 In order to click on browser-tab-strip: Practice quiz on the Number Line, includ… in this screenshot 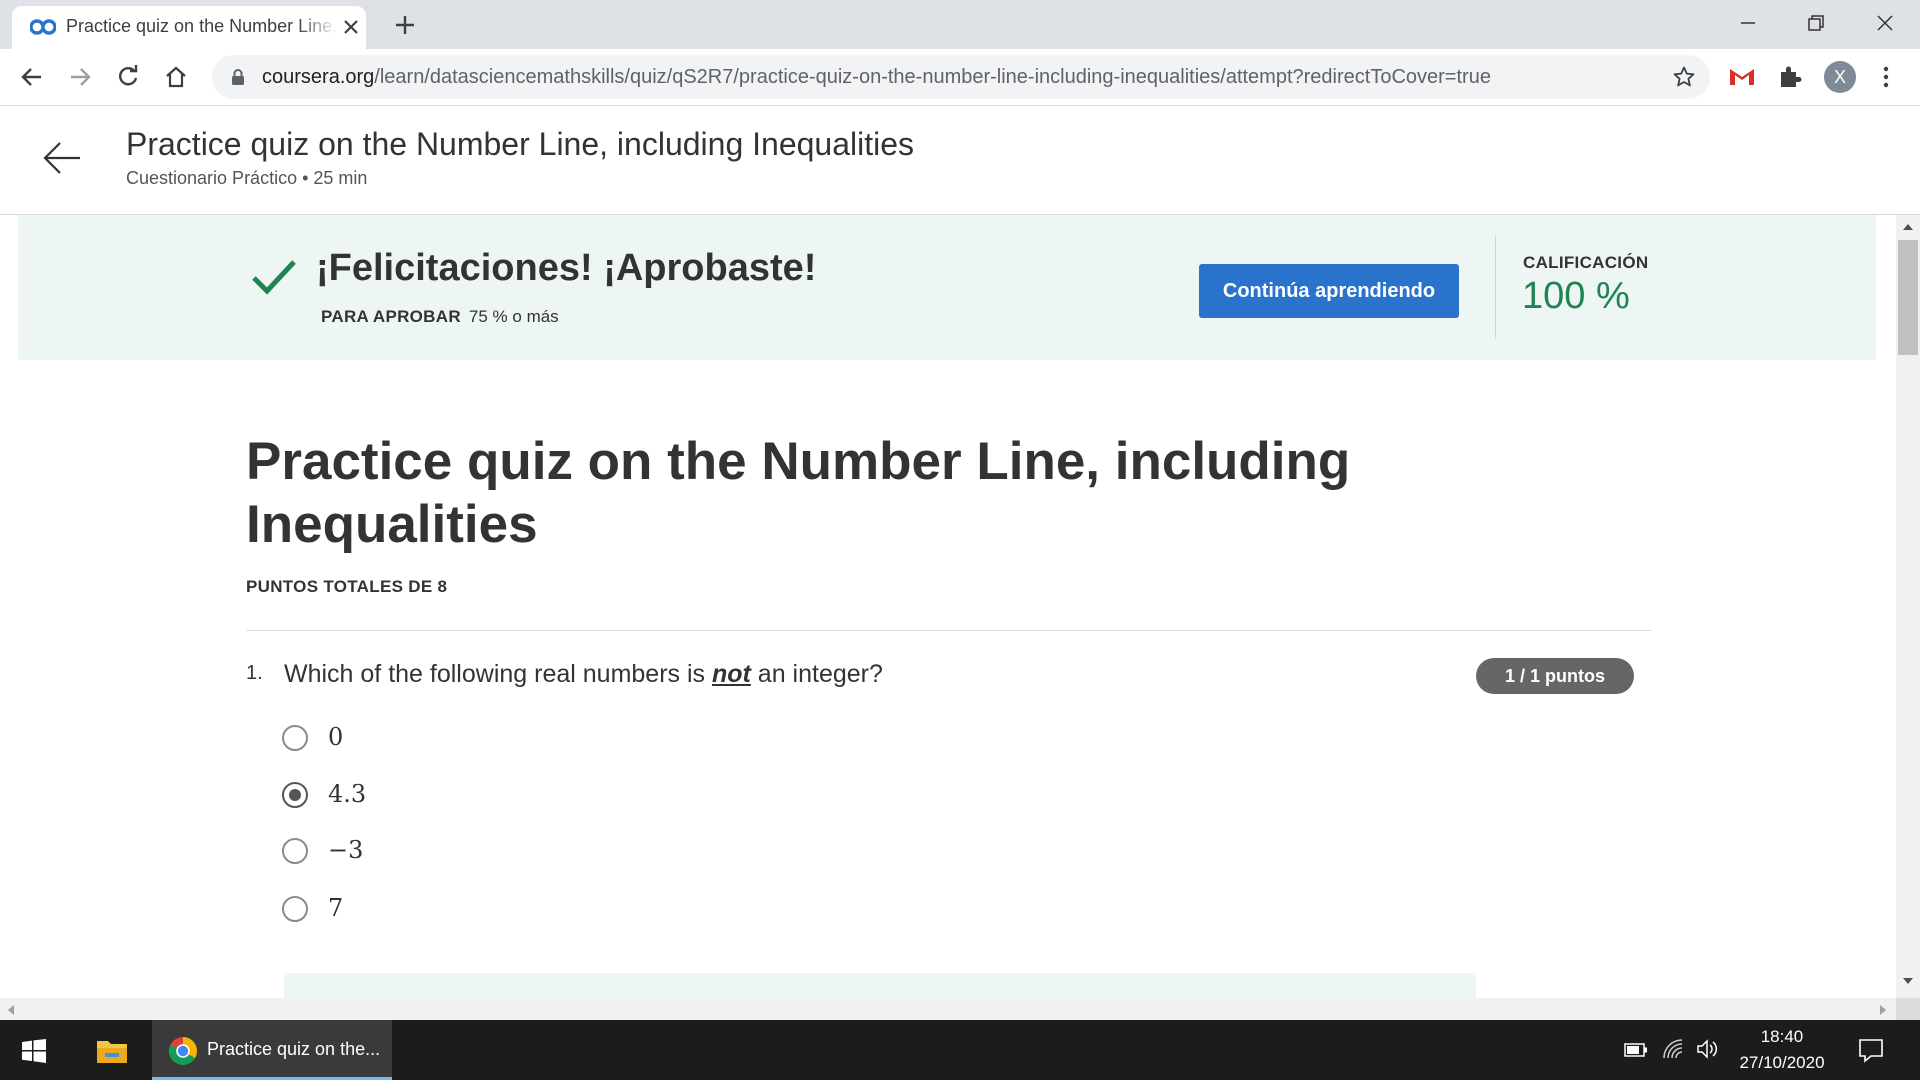, I will do `click(960, 24)`.